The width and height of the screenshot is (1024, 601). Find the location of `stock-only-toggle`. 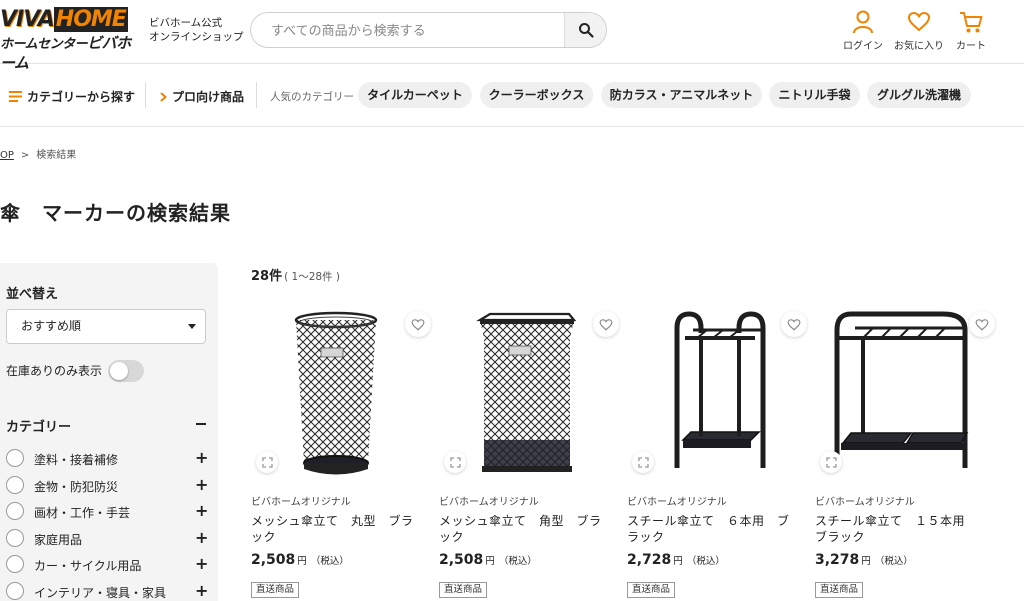

stock-only-toggle is located at coordinates (126, 371).